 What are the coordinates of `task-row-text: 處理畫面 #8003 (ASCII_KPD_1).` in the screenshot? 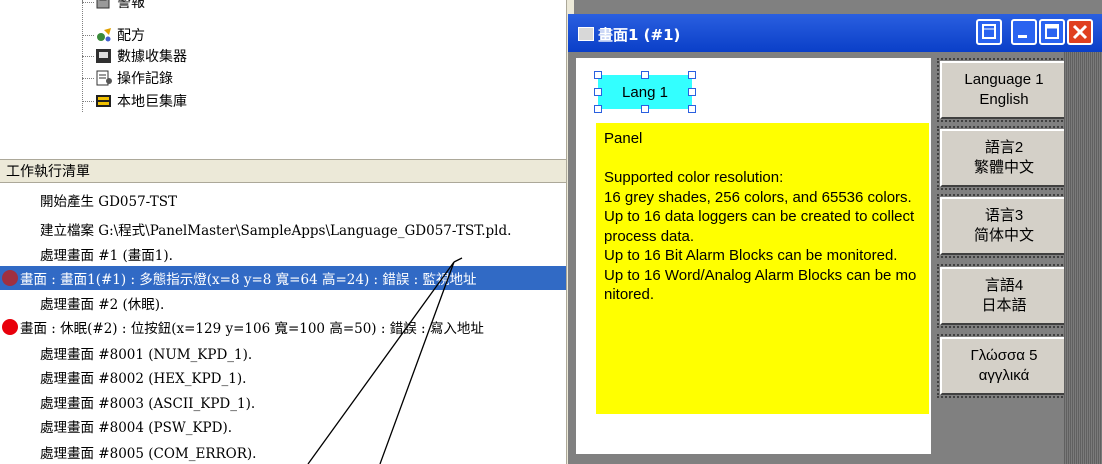 It's located at (148, 404).